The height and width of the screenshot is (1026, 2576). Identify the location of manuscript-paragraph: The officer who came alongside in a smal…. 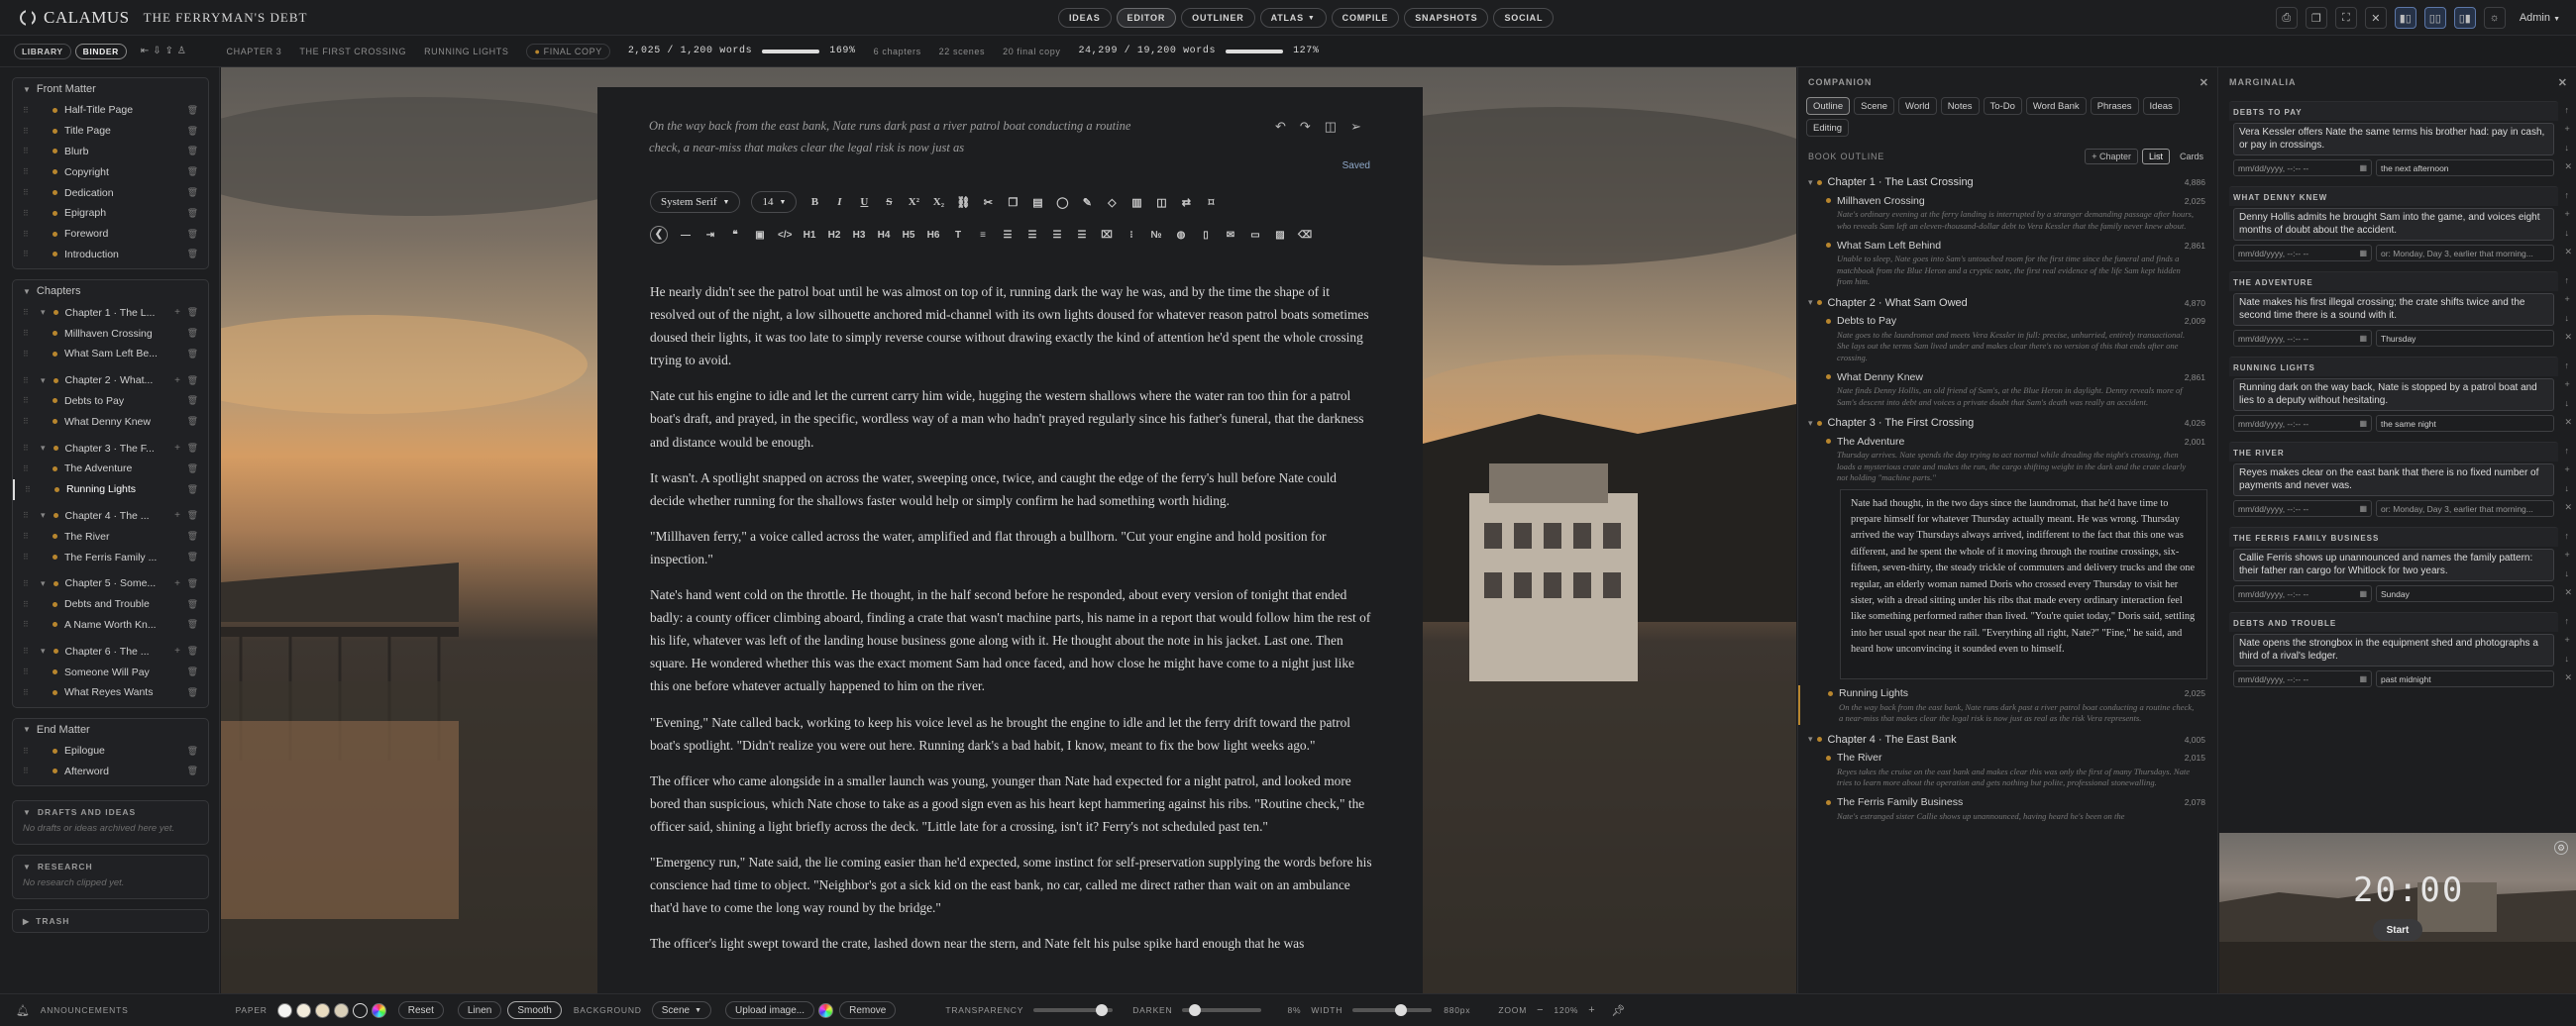
(1012, 804).